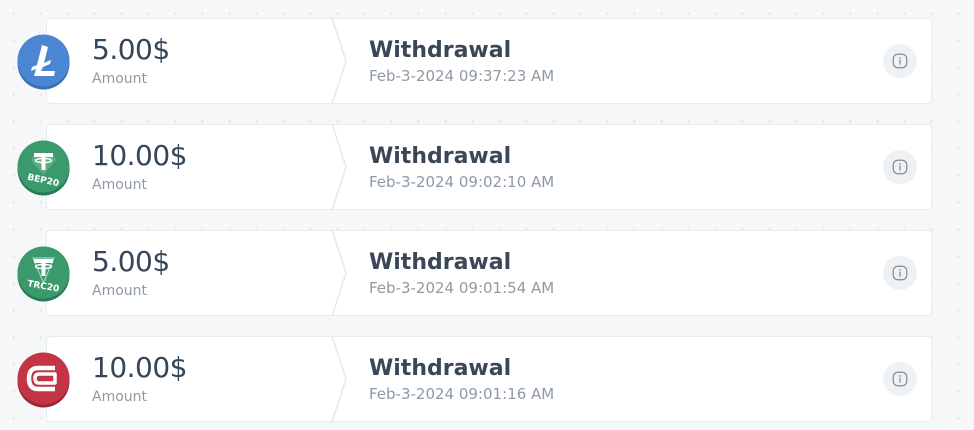  Describe the element at coordinates (43, 273) in the screenshot. I see `tether-trc20-icon: TRC20` at that location.